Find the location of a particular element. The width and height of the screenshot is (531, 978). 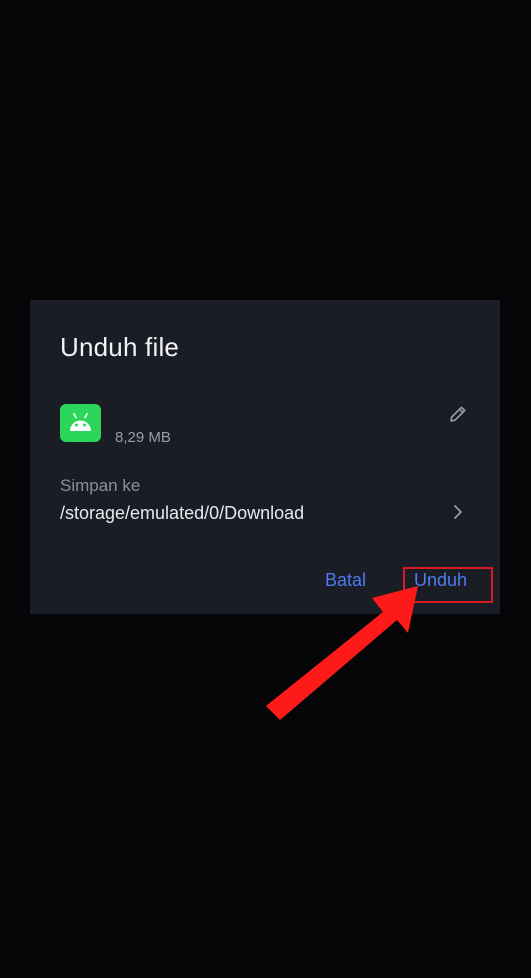

chevron-right-icon is located at coordinates (458, 512).